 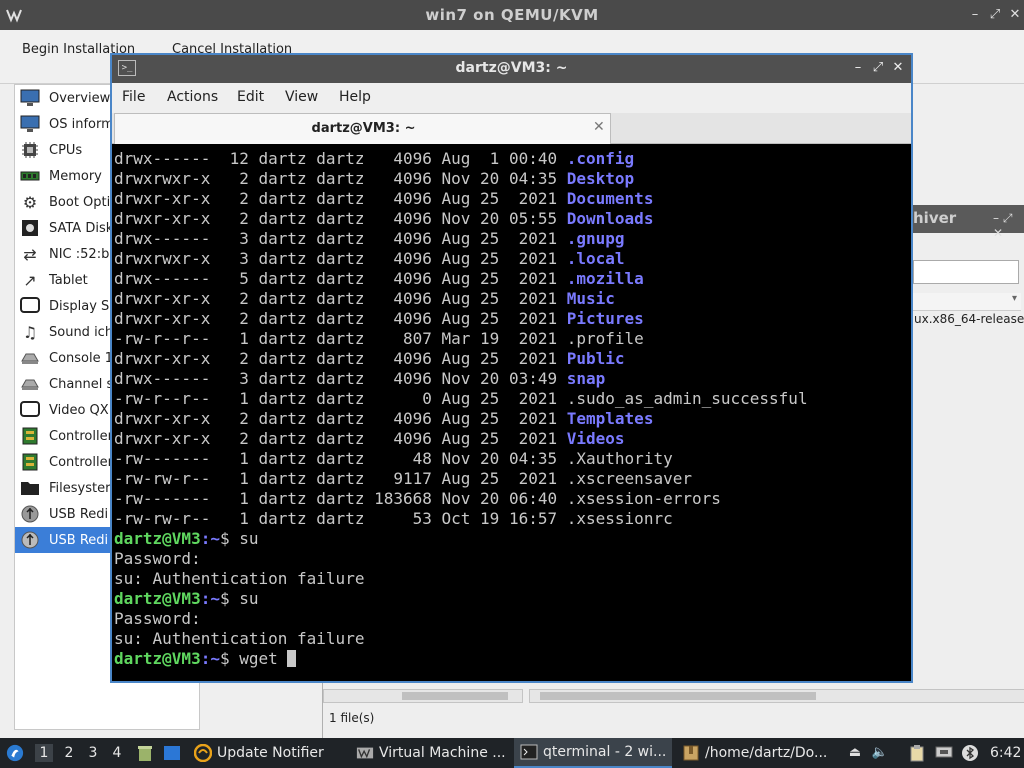 I want to click on archive-icon, so click(x=691, y=753).